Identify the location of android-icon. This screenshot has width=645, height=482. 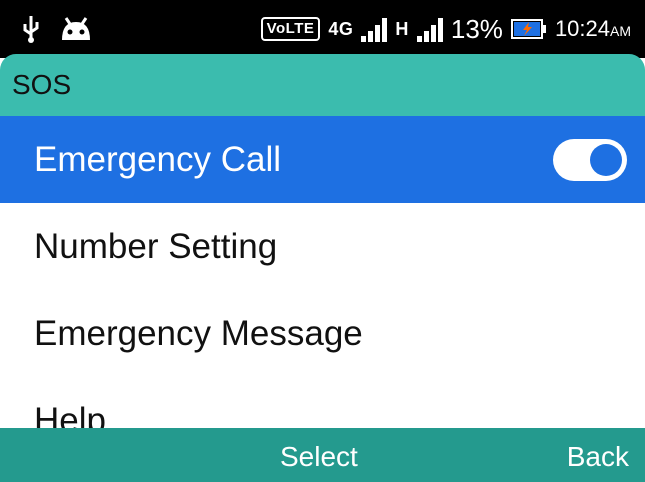
(76, 29).